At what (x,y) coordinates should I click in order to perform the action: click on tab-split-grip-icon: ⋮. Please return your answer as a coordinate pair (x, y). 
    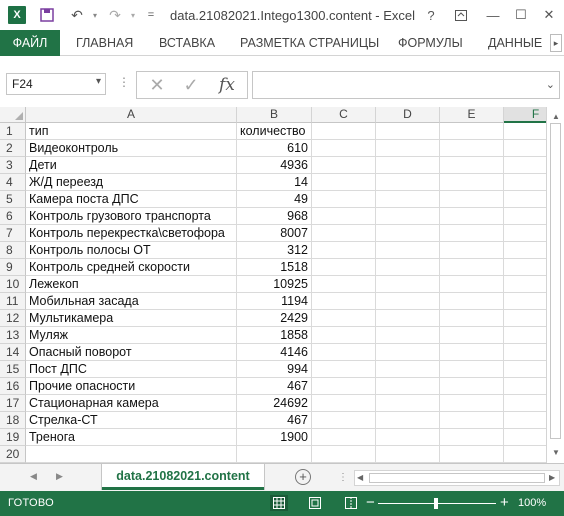
    Looking at the image, I should click on (343, 477).